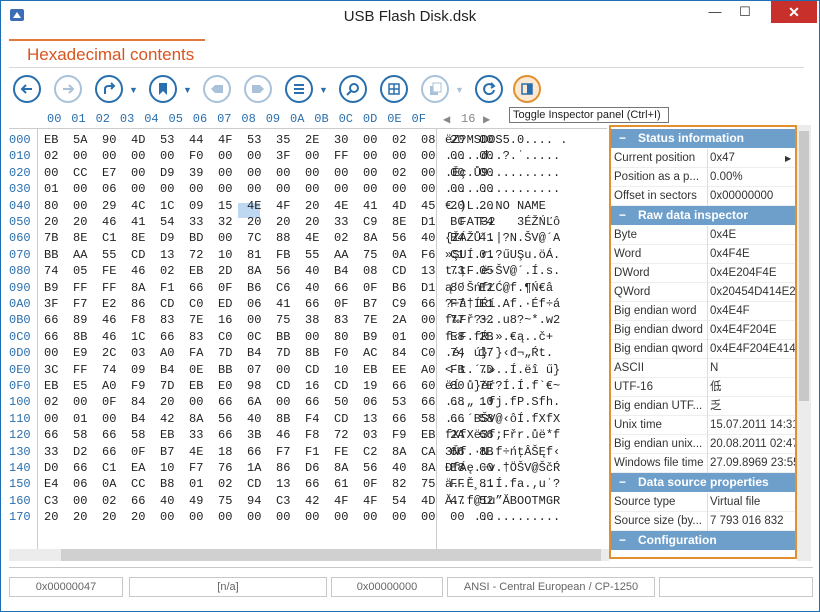  Describe the element at coordinates (703, 273) in the screenshot. I see `inspector-row: DWord 0x4E204F4E` at that location.